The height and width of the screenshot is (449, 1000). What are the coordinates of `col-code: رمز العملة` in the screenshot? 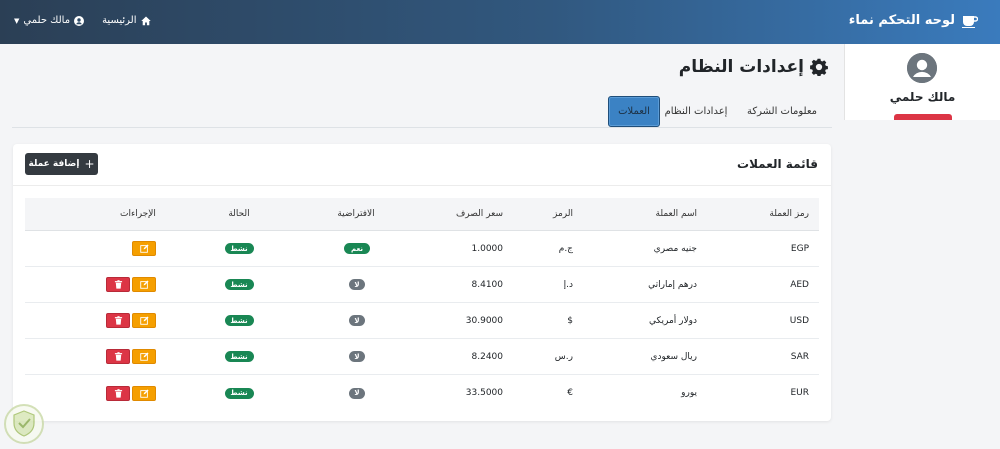 It's located at (789, 214).